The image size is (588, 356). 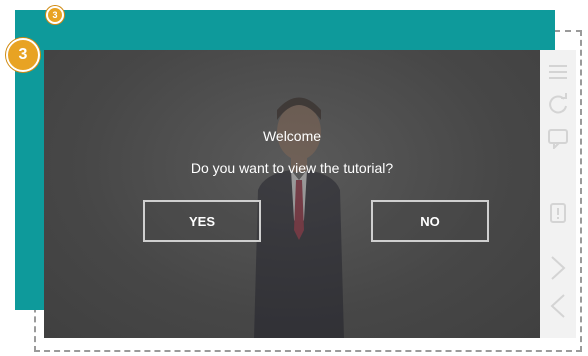 I want to click on chat-icon, so click(x=558, y=138).